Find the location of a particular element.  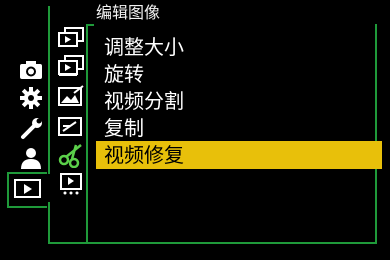

menu-title: 编辑图像 is located at coordinates (128, 12).